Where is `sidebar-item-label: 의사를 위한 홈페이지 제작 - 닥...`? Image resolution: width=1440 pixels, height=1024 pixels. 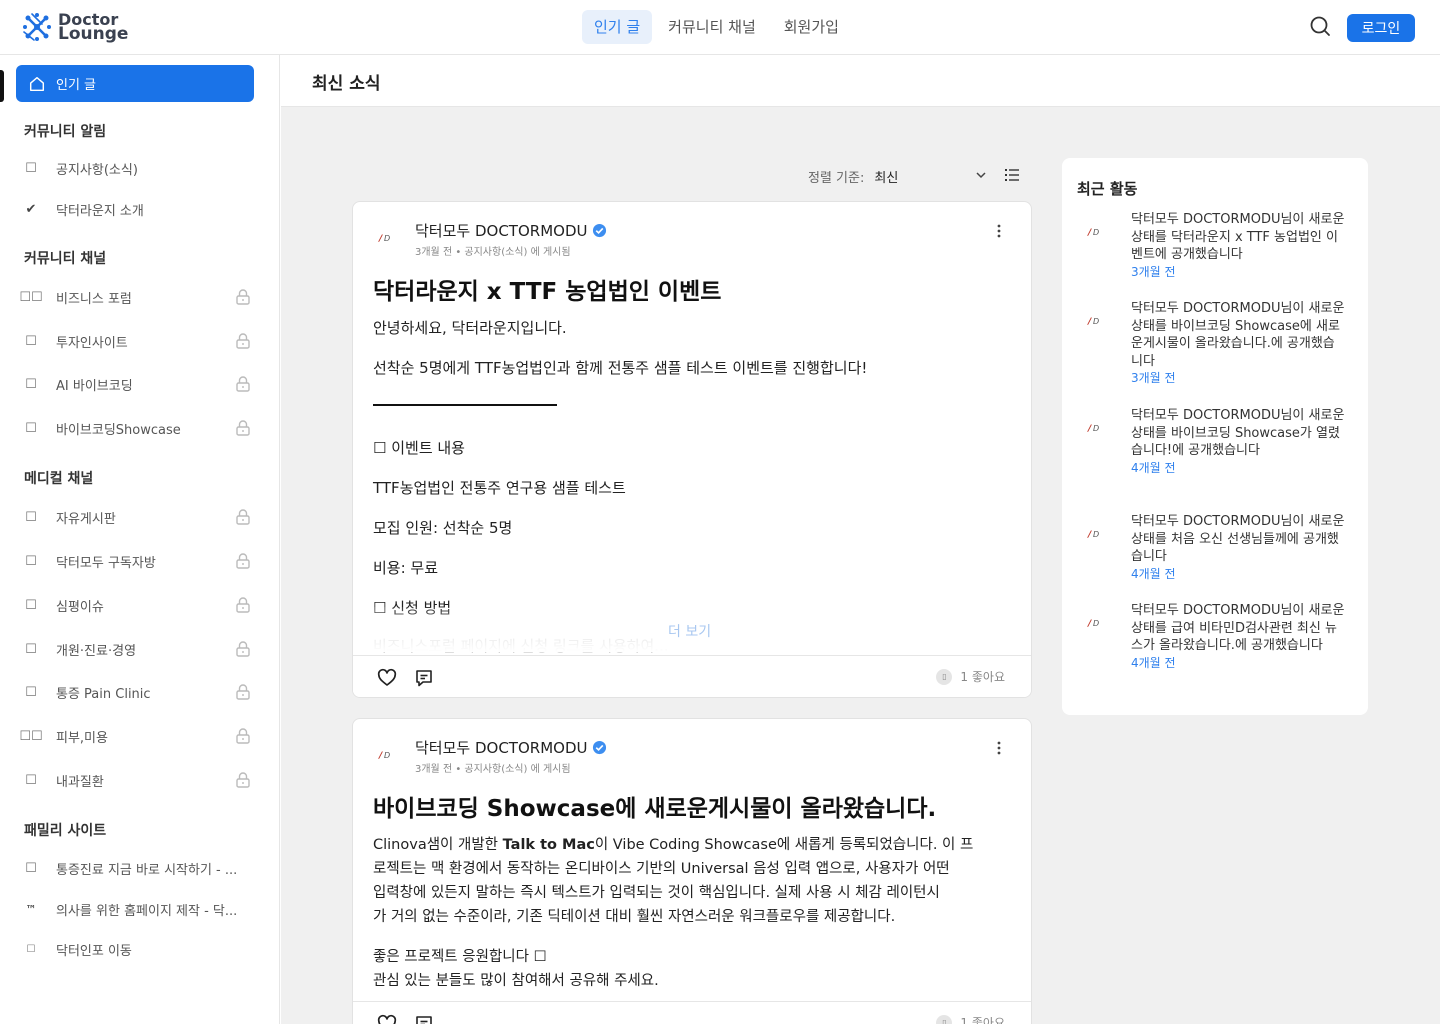
sidebar-item-label: 의사를 위한 홈페이지 제작 - 닥... is located at coordinates (147, 911).